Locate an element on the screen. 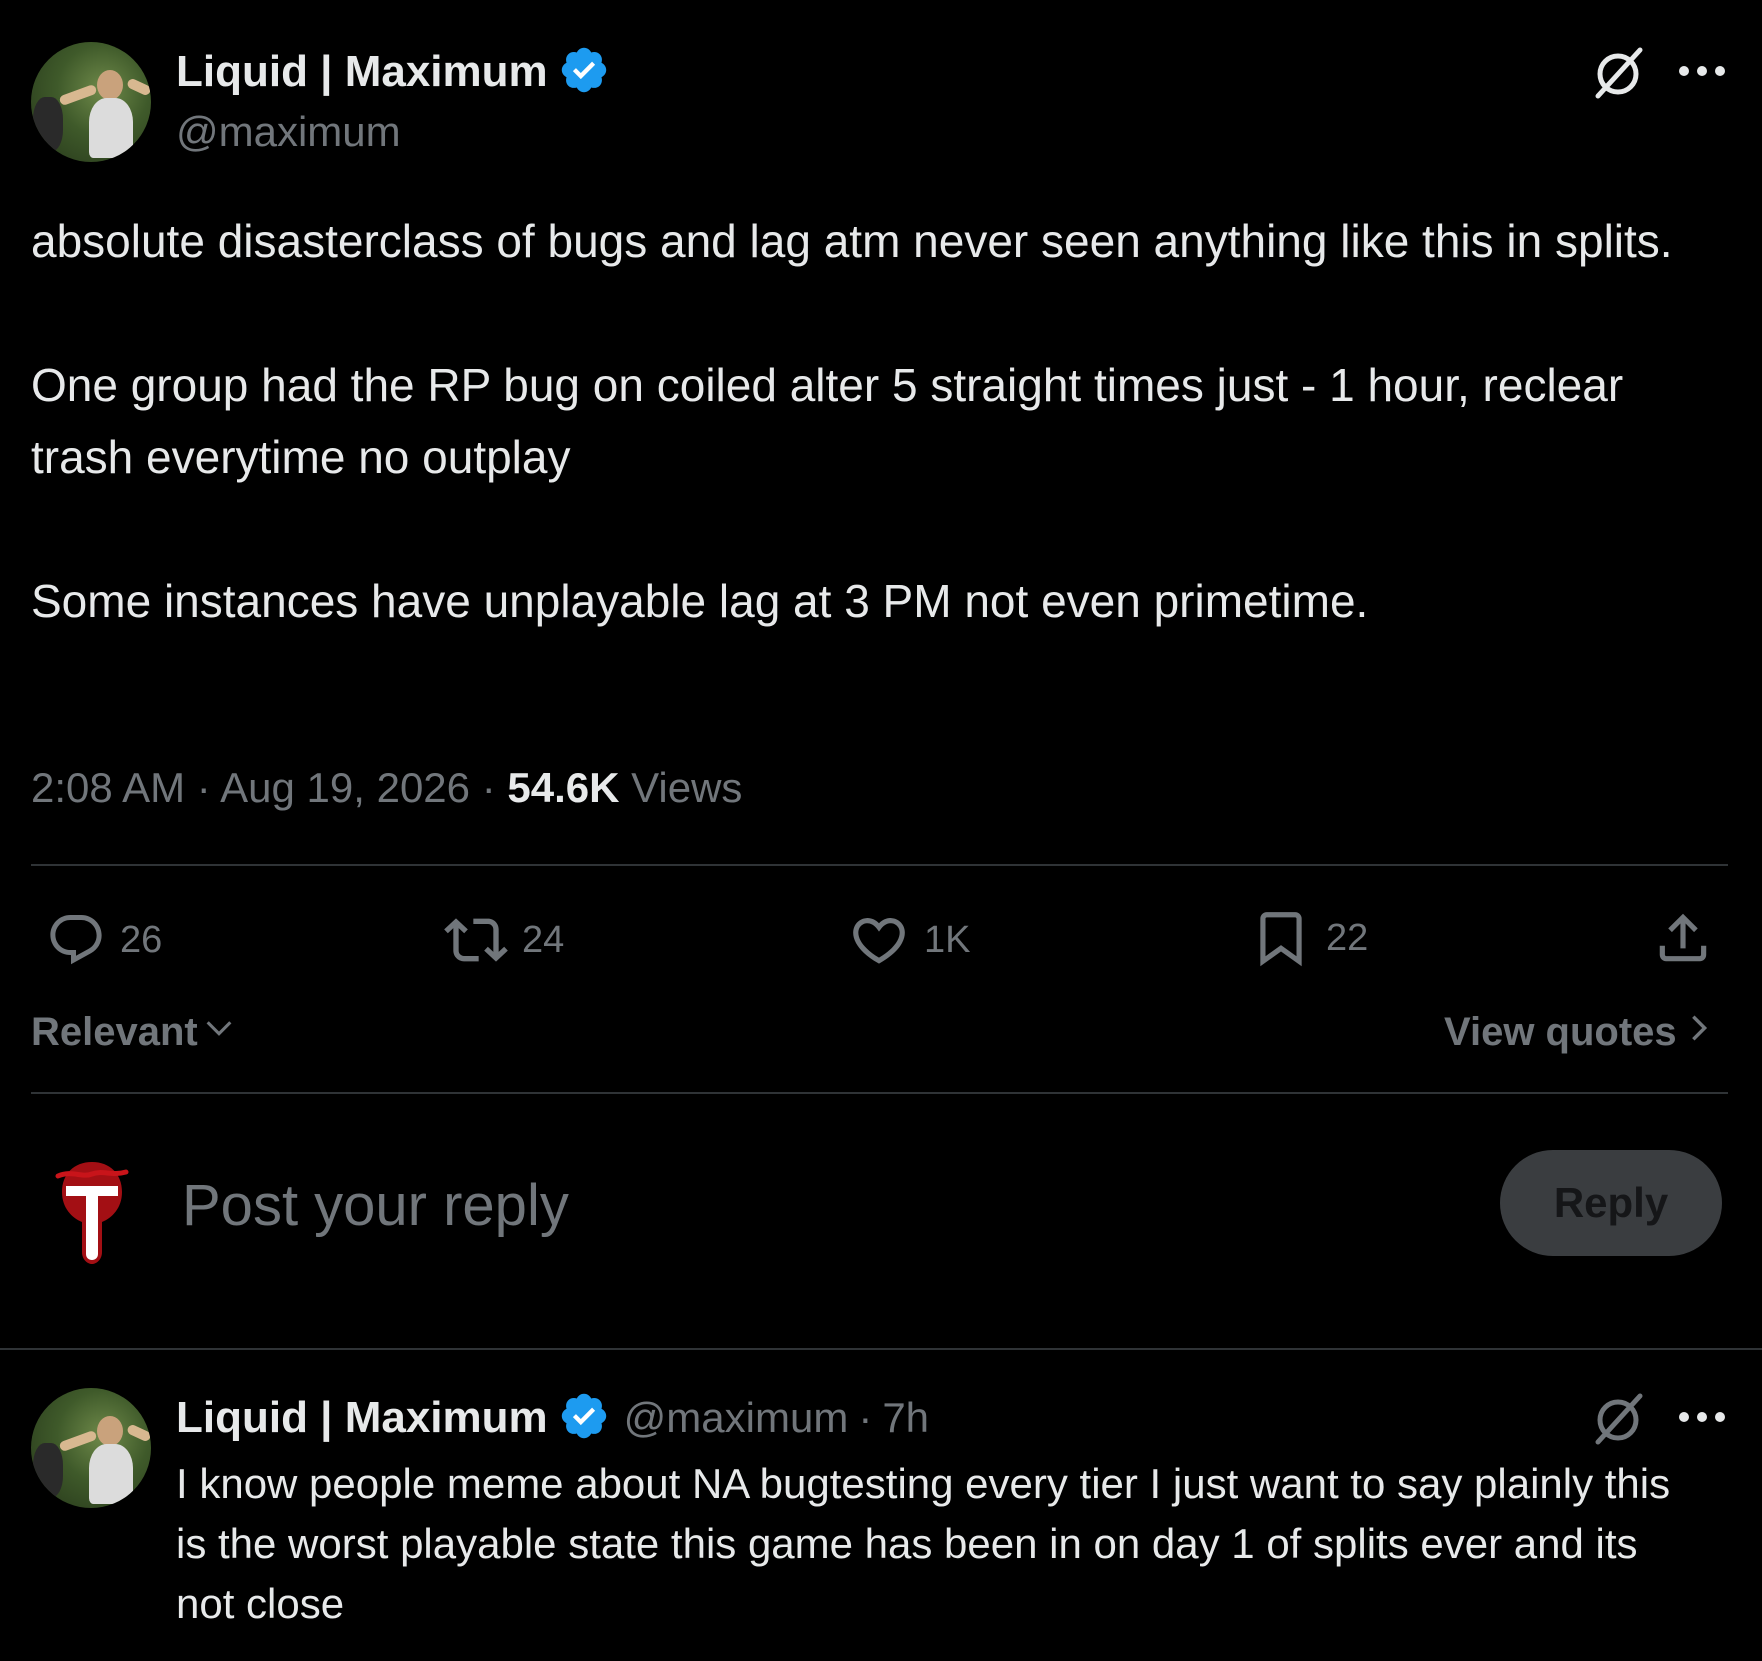  reply-author-avatar is located at coordinates (91, 1448).